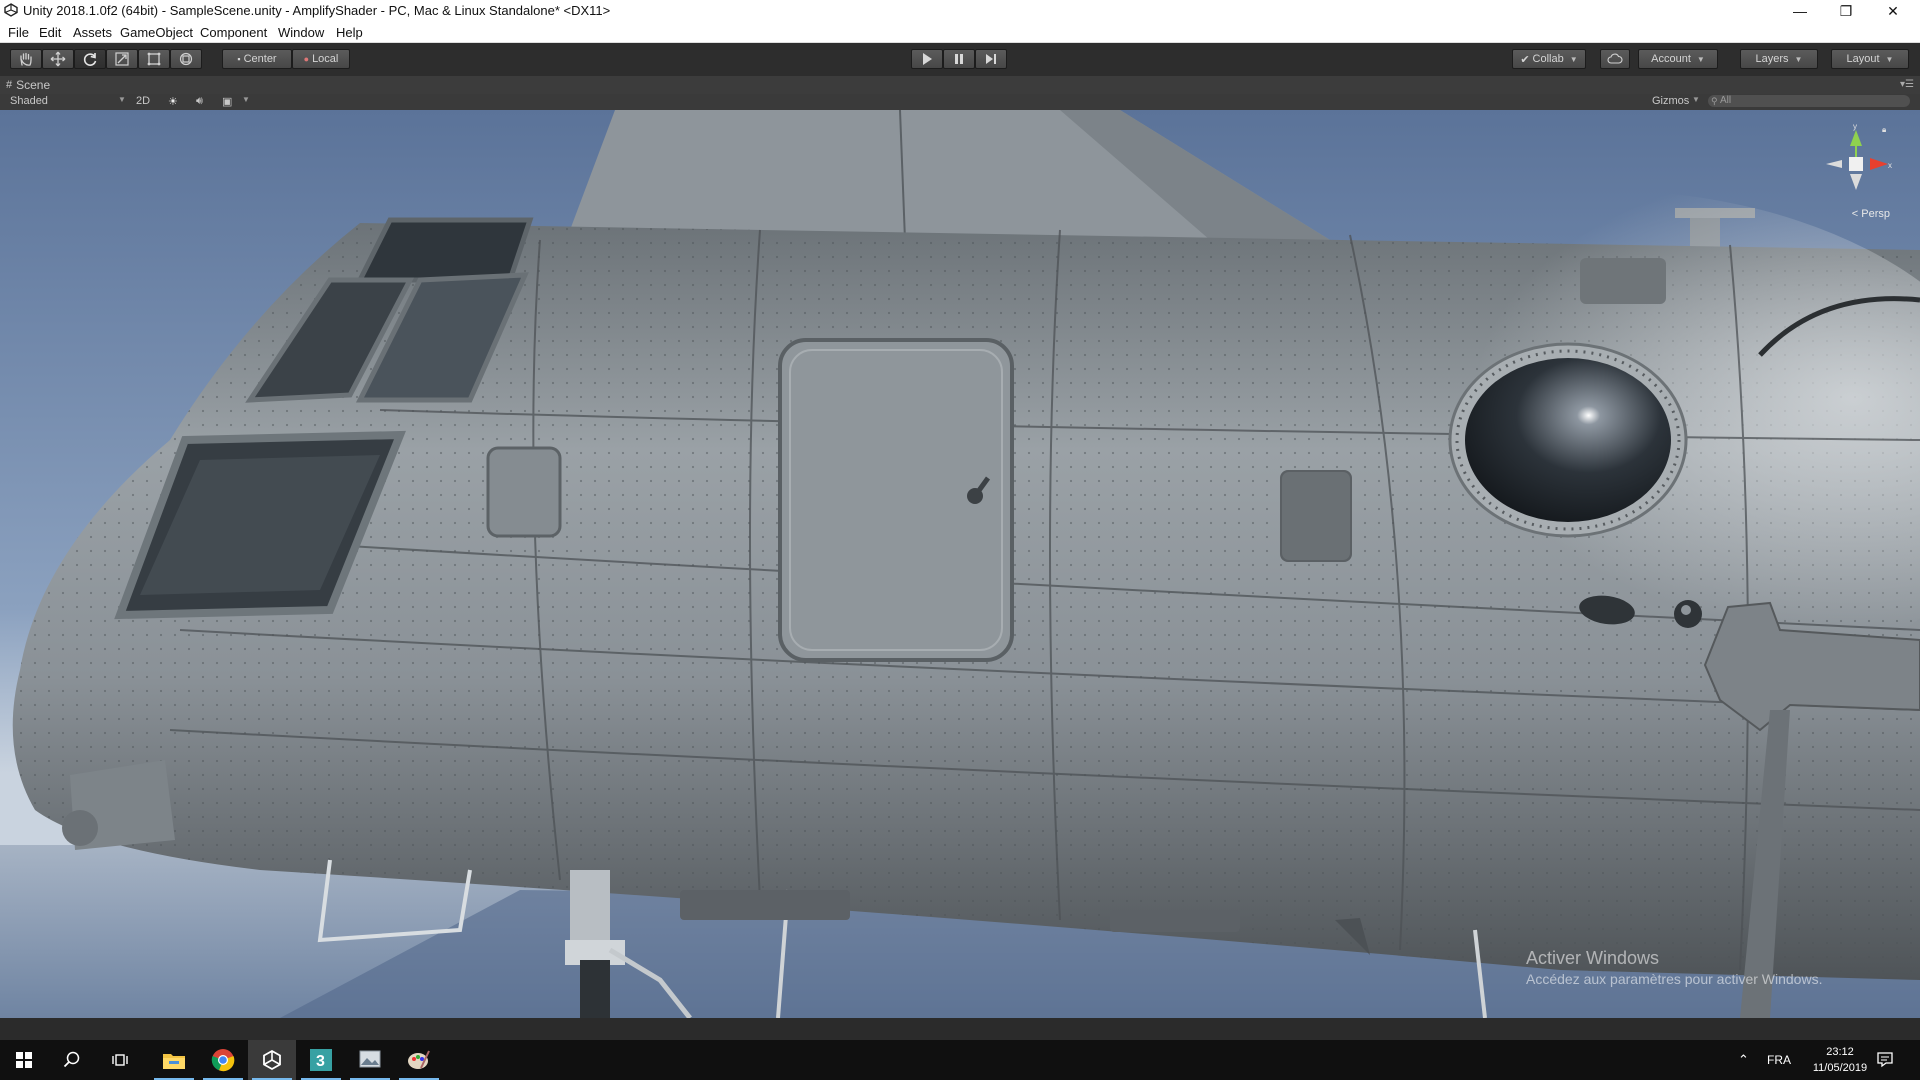 This screenshot has height=1080, width=1920. Describe the element at coordinates (1884, 129) in the screenshot. I see `lock-icon: 🔒︎` at that location.